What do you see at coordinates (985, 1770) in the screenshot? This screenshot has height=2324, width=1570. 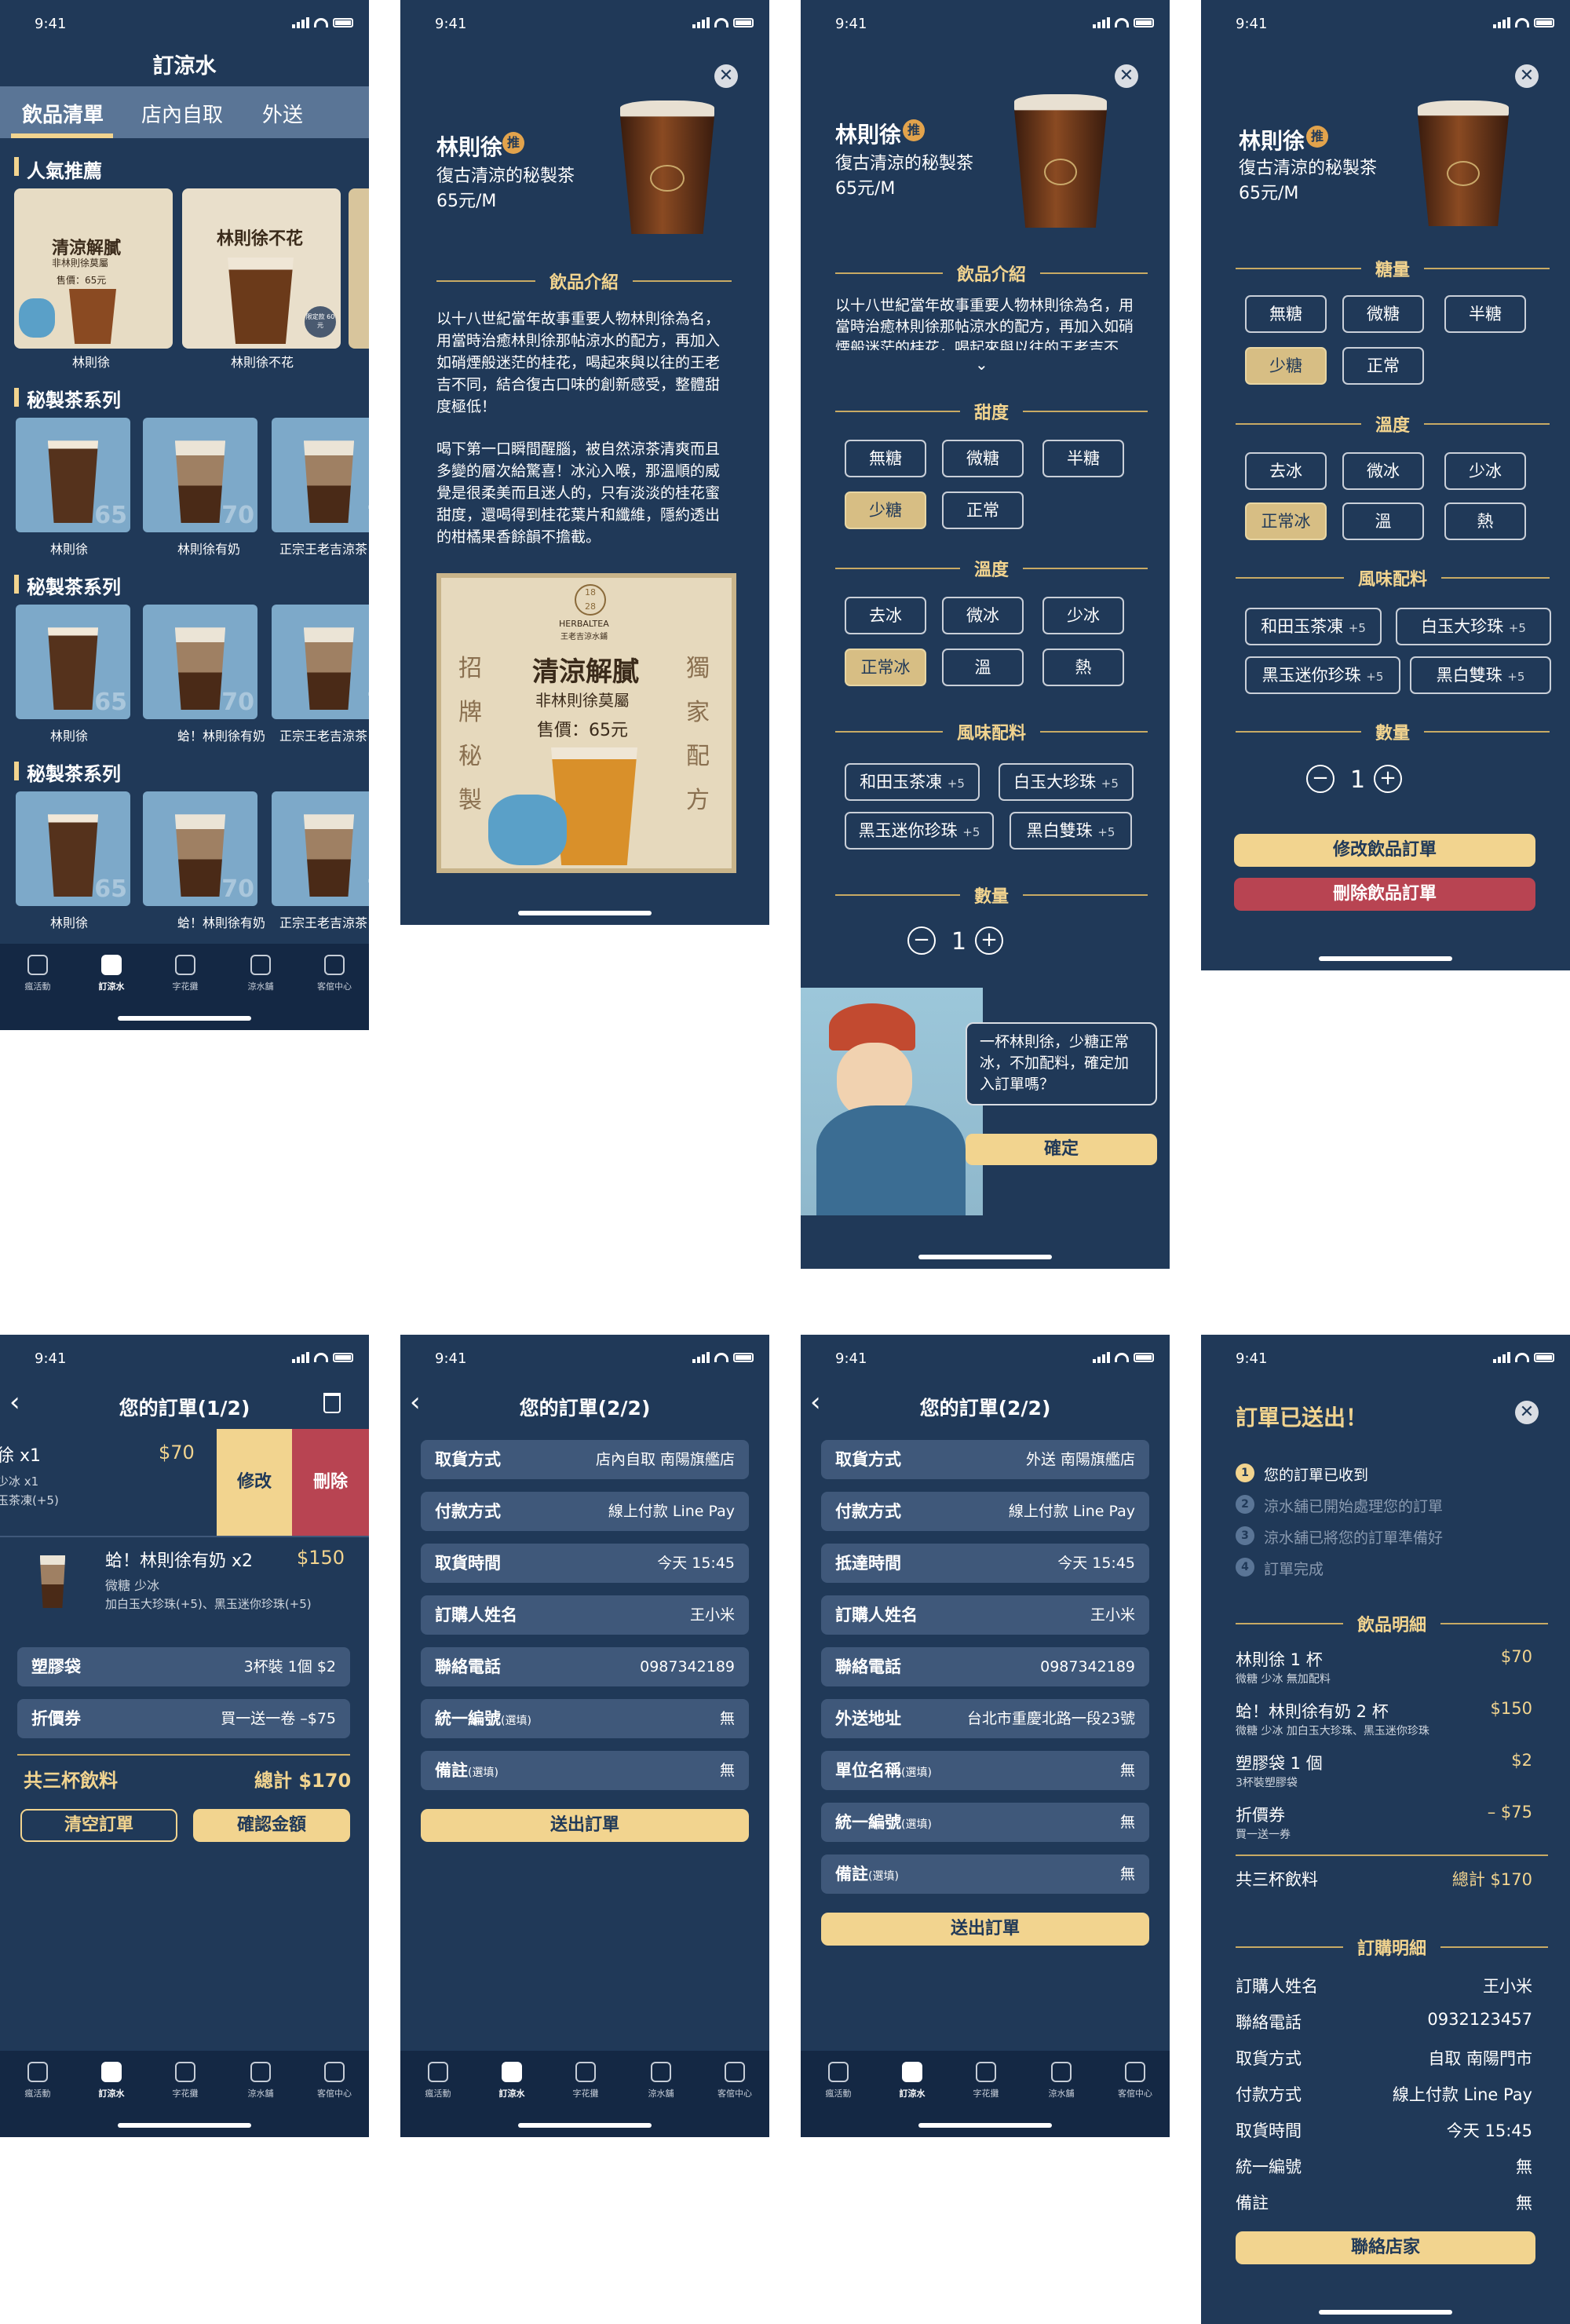 I see `form-row: 單位名稱(選填) 無` at bounding box center [985, 1770].